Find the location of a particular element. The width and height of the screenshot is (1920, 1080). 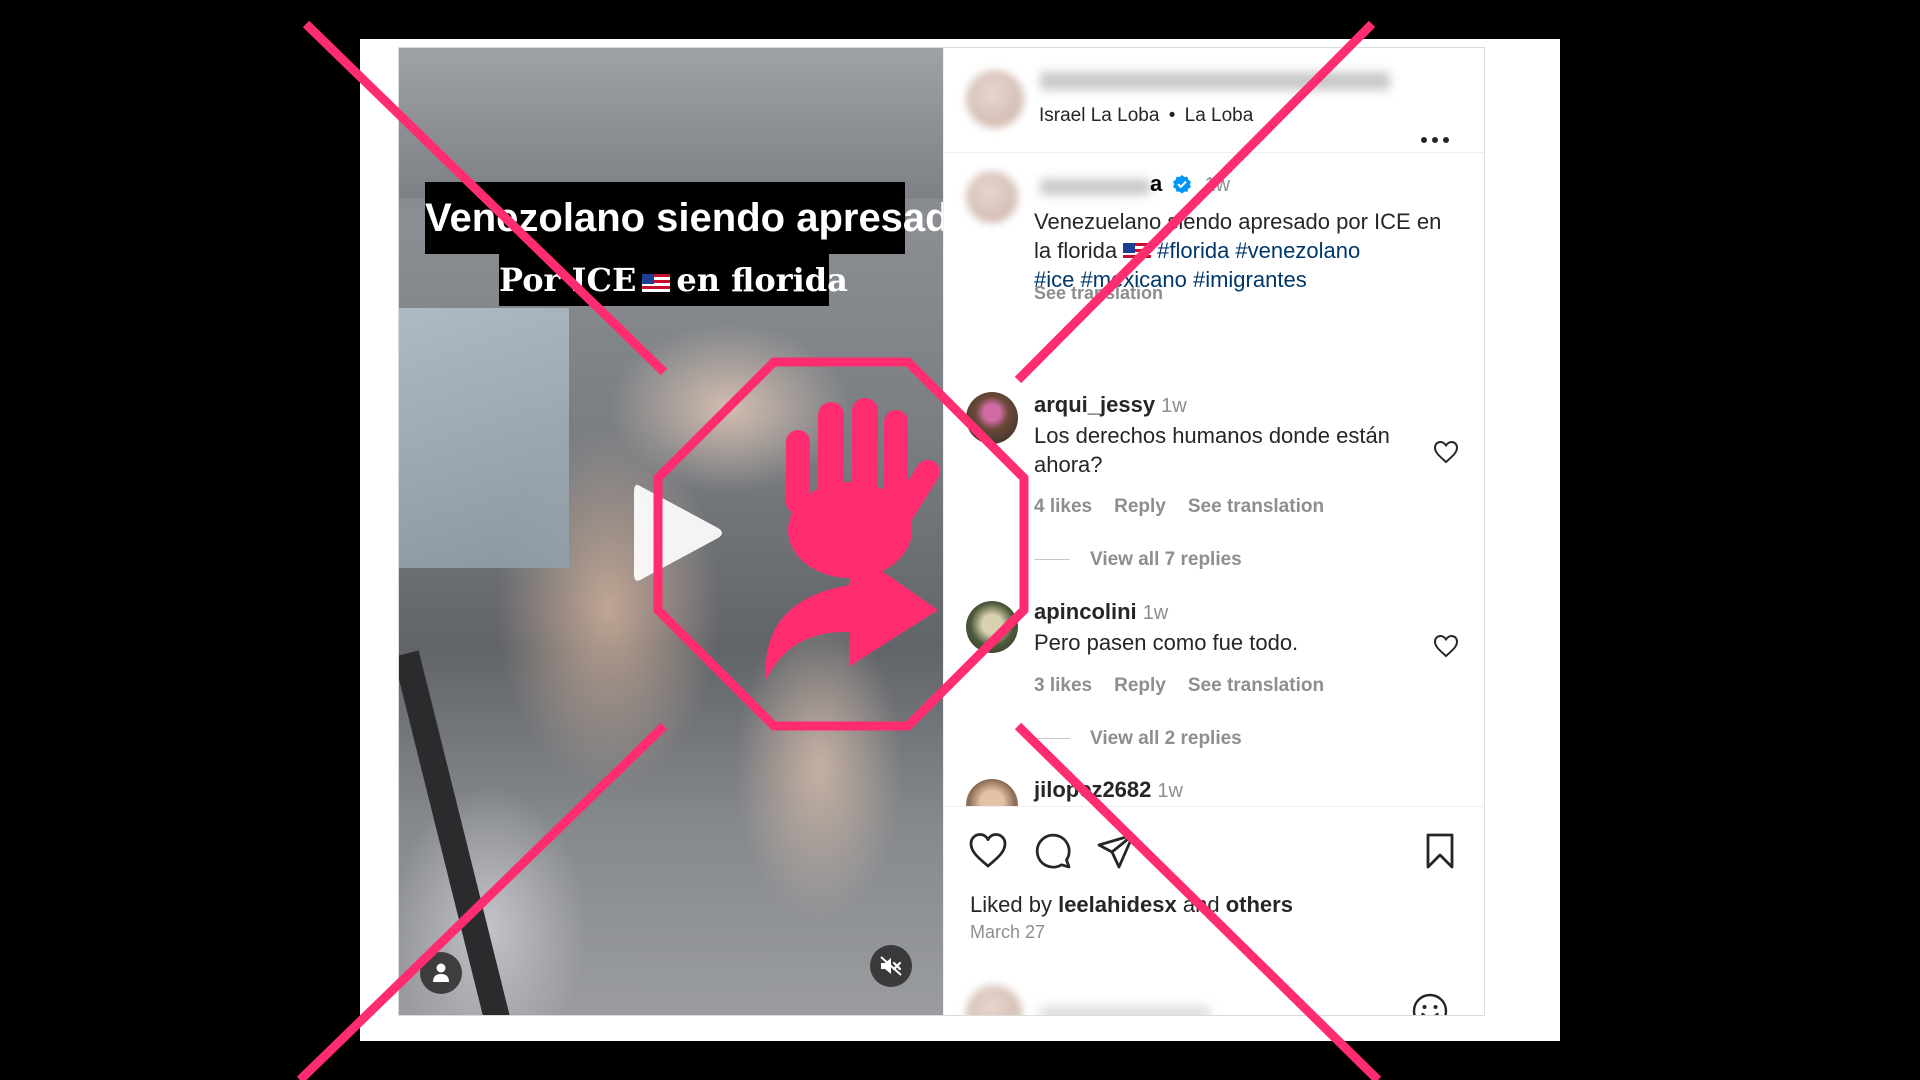

liked-by-and: and is located at coordinates (1201, 904).